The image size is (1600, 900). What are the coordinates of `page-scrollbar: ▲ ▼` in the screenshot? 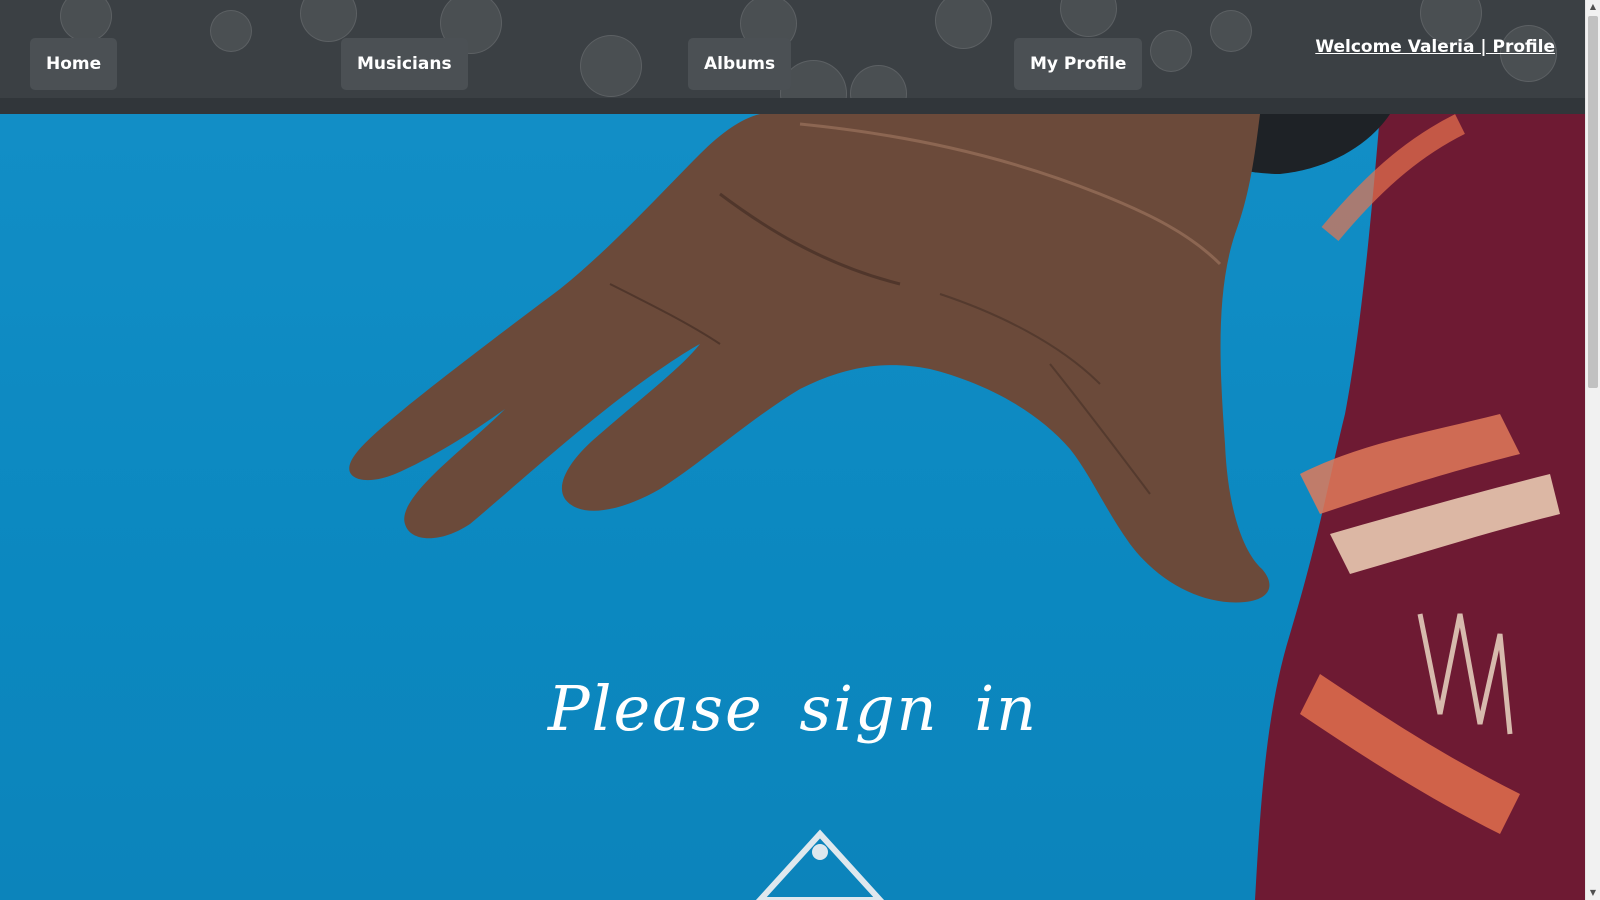 It's located at (1592, 450).